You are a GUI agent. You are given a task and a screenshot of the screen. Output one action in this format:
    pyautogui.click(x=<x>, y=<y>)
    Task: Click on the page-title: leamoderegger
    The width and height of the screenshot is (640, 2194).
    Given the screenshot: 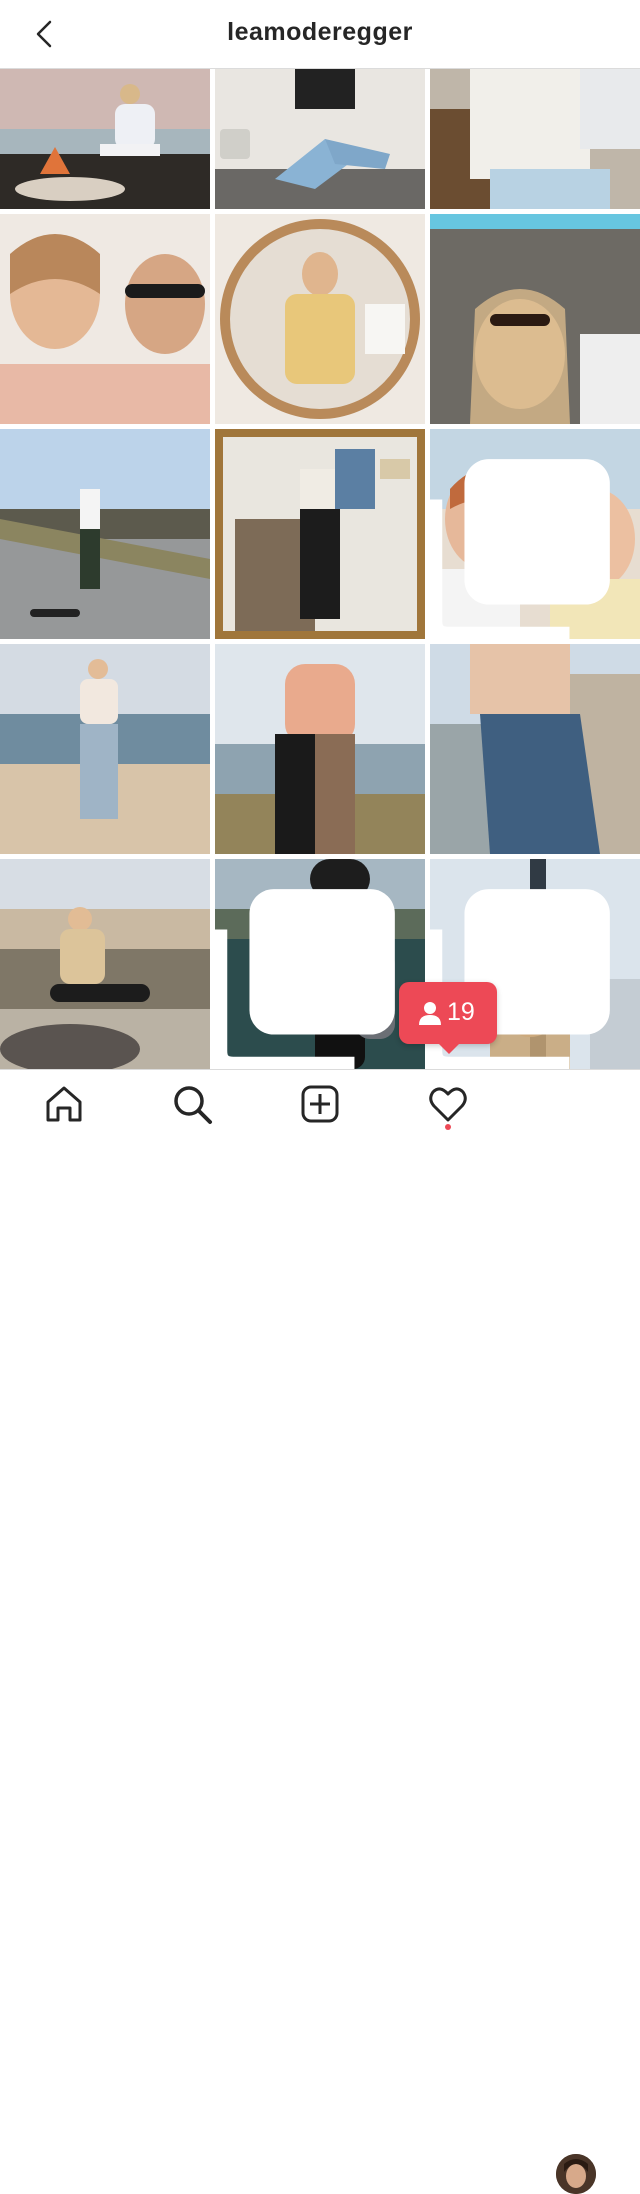 What is the action you would take?
    pyautogui.click(x=320, y=32)
    